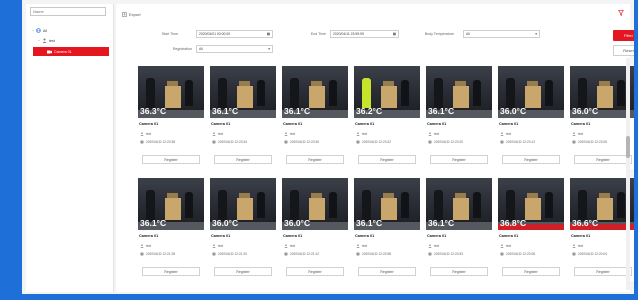 This screenshot has height=300, width=638. What do you see at coordinates (623, 50) in the screenshot?
I see `reset-button: Reset` at bounding box center [623, 50].